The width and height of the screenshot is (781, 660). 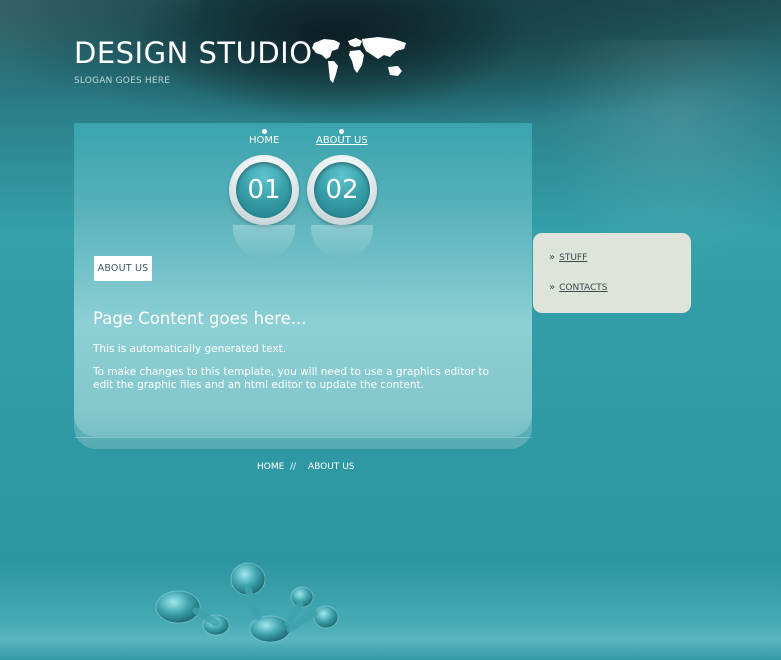 What do you see at coordinates (331, 467) in the screenshot?
I see `footer-link-about-us: ABOUT US` at bounding box center [331, 467].